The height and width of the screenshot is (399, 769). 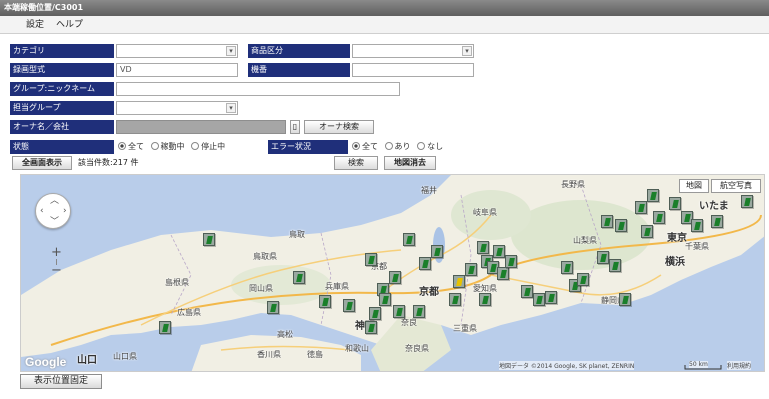 I want to click on model-label: 録画型式, so click(x=62, y=70).